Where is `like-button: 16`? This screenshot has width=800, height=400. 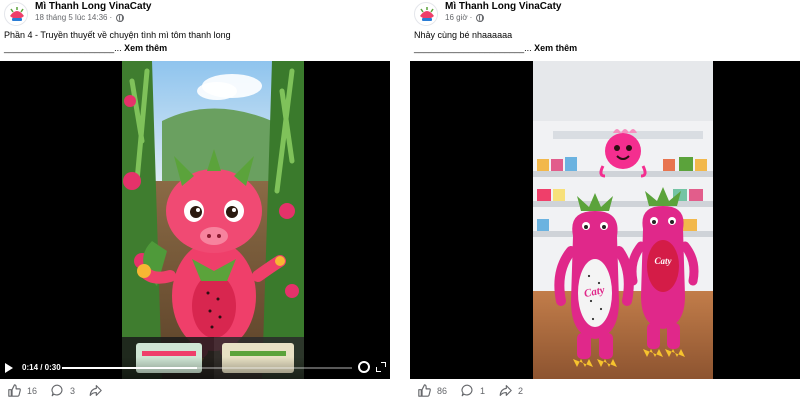
like-button: 16 is located at coordinates (22, 390).